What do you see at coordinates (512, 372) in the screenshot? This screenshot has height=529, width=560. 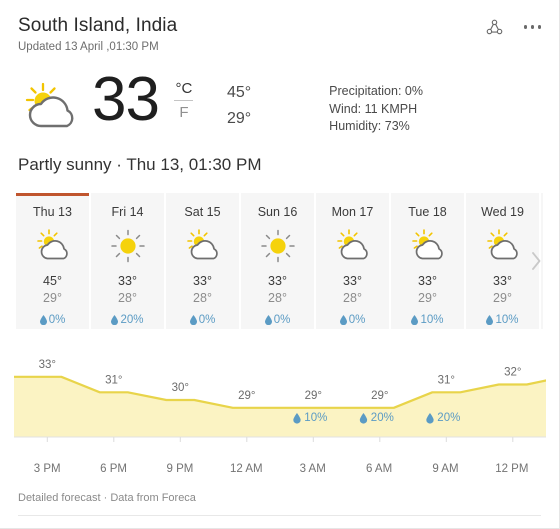 I see `chart-temp-label: 32°` at bounding box center [512, 372].